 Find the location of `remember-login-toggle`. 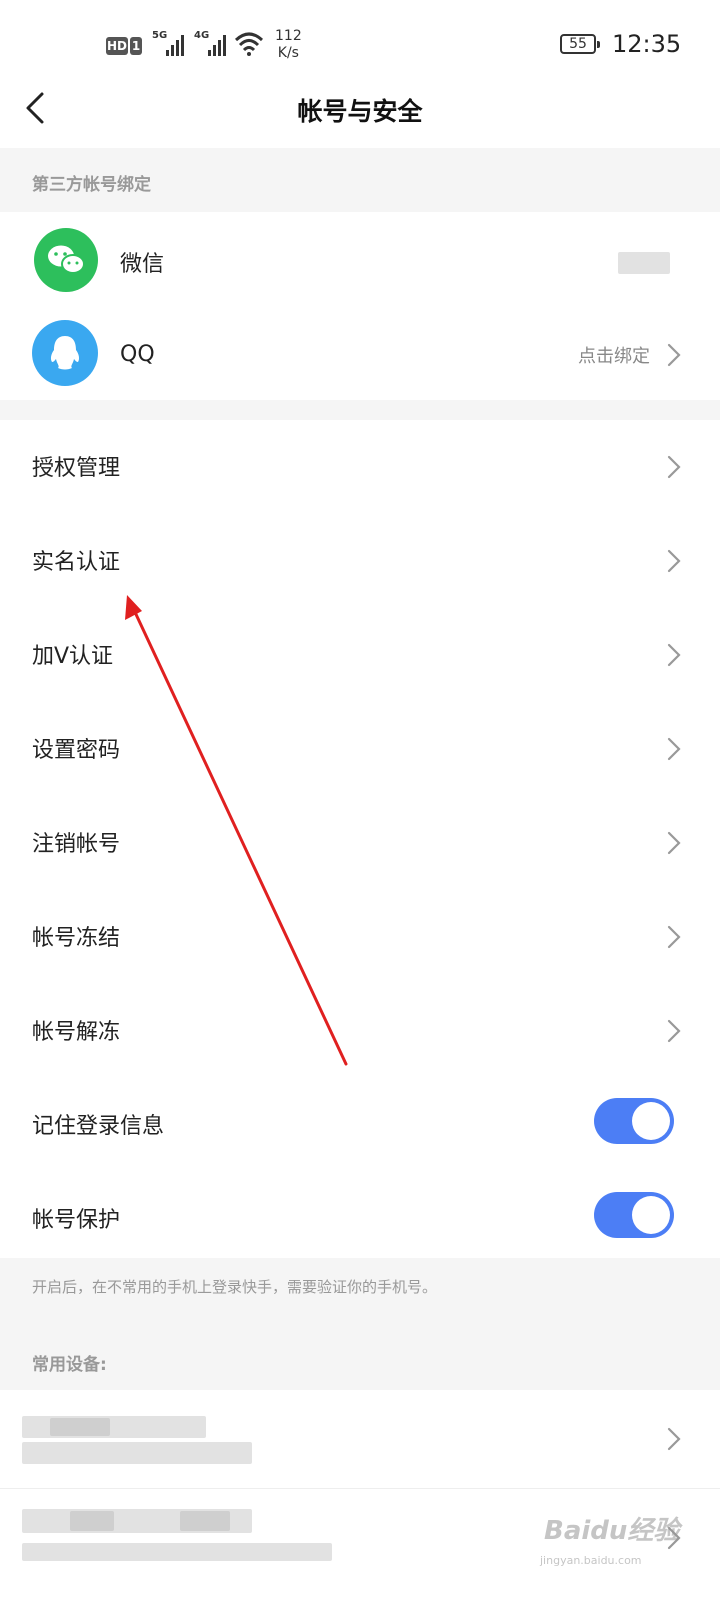

remember-login-toggle is located at coordinates (634, 1121).